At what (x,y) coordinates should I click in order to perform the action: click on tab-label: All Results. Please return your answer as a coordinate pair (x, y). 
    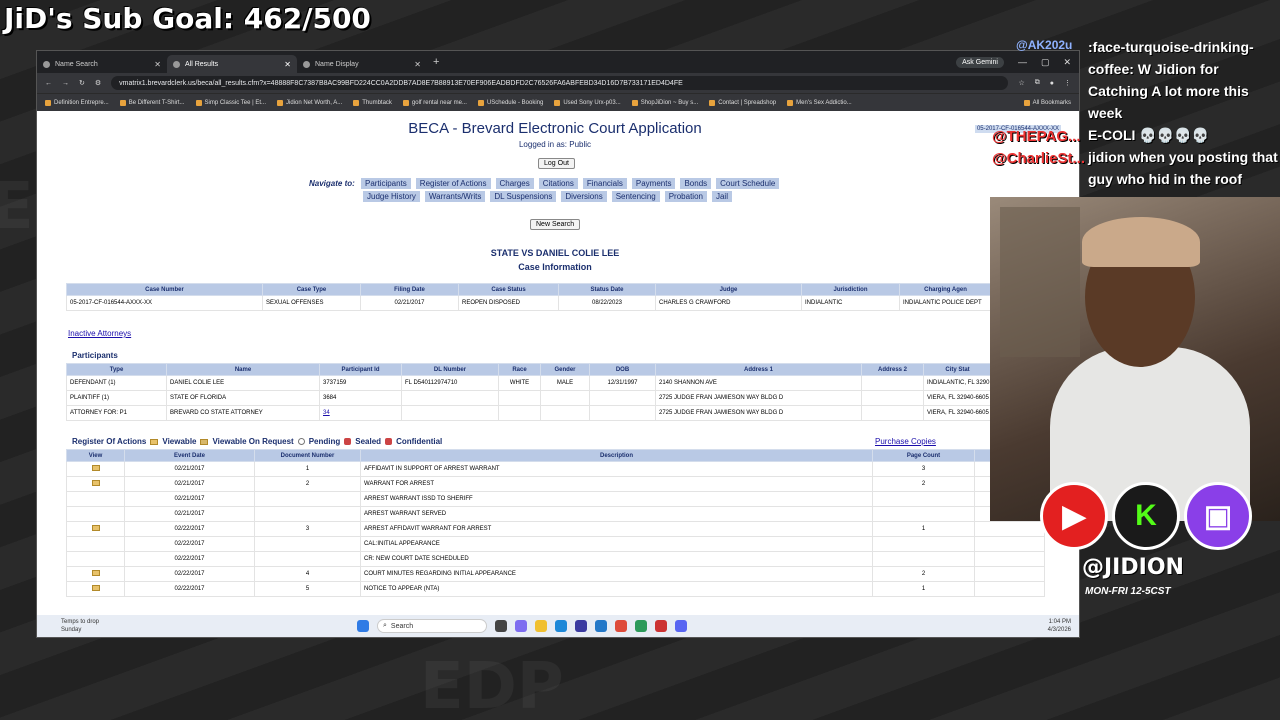
    Looking at the image, I should click on (202, 64).